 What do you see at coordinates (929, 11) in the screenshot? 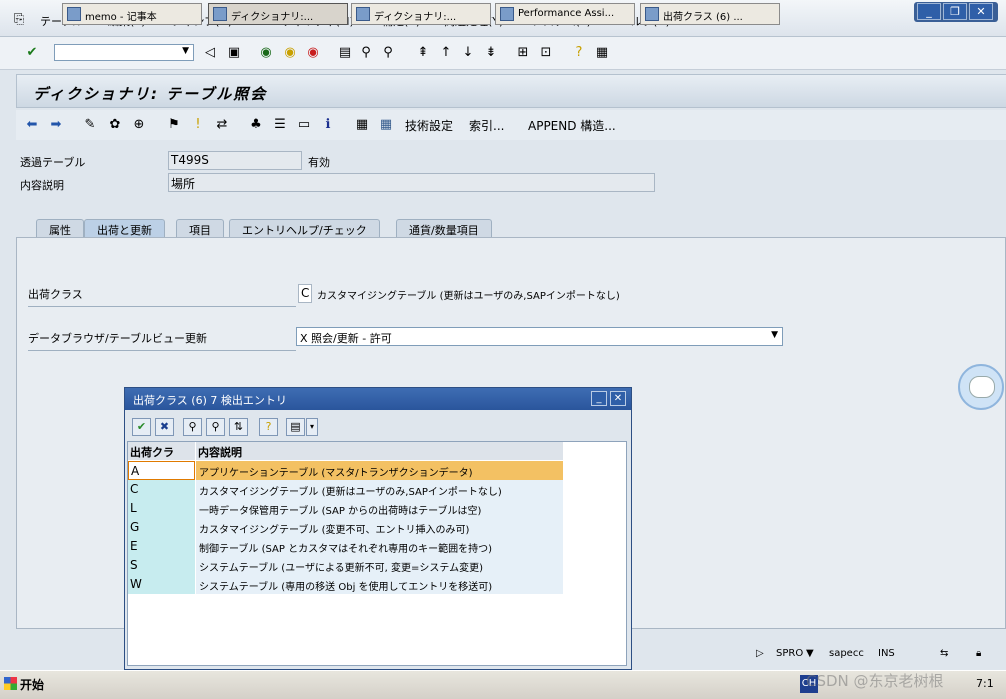
I see `minimize-button: _` at bounding box center [929, 11].